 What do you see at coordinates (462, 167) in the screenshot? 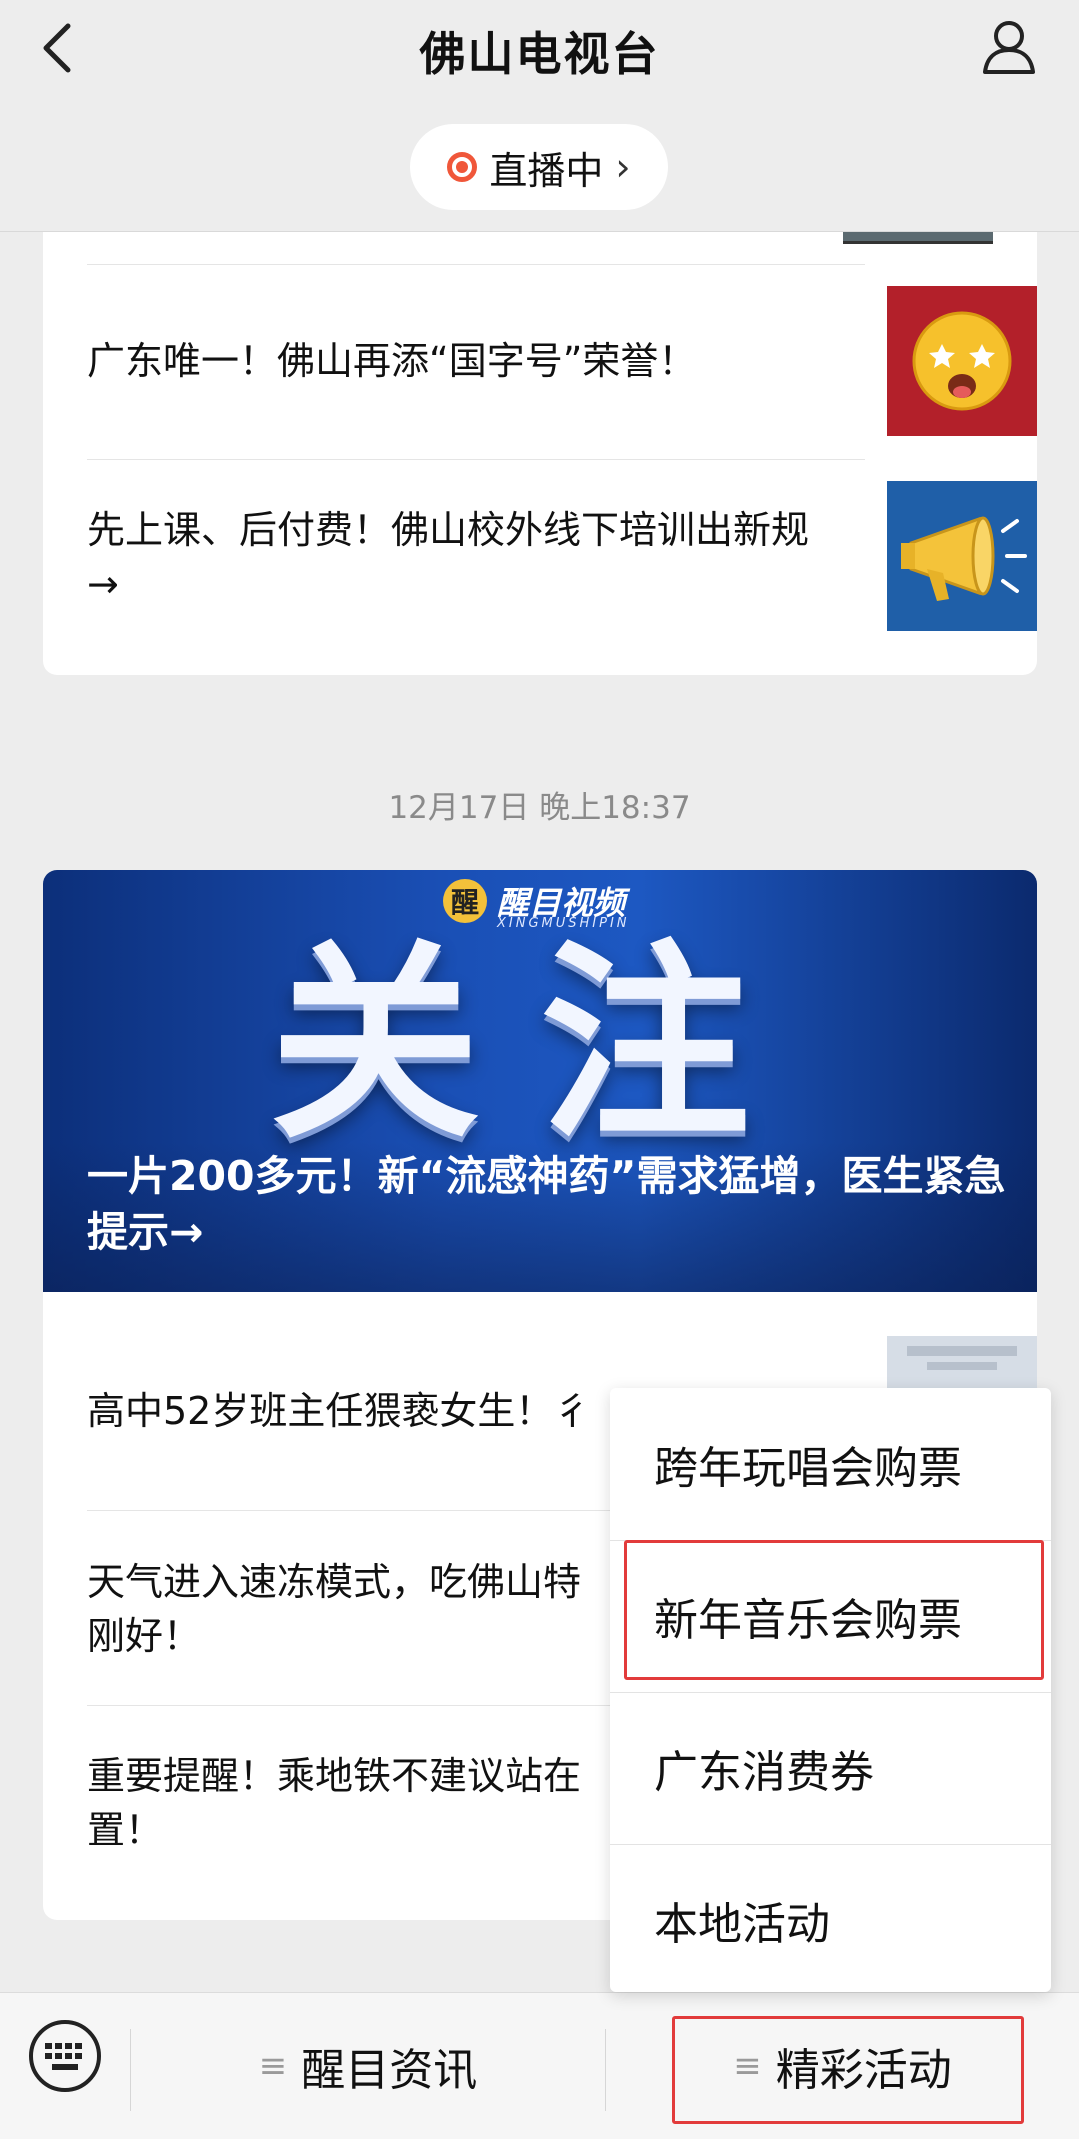
I see `live-dot-icon` at bounding box center [462, 167].